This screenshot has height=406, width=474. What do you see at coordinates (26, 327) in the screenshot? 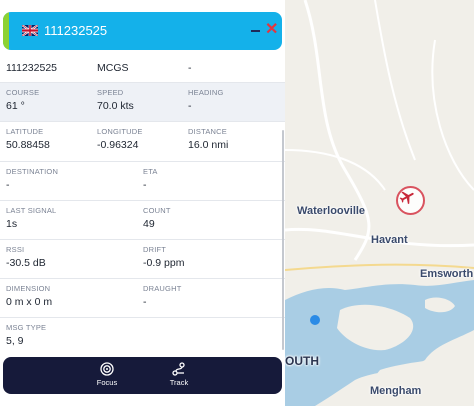
I see `msg-type-label: MSG TYPE` at bounding box center [26, 327].